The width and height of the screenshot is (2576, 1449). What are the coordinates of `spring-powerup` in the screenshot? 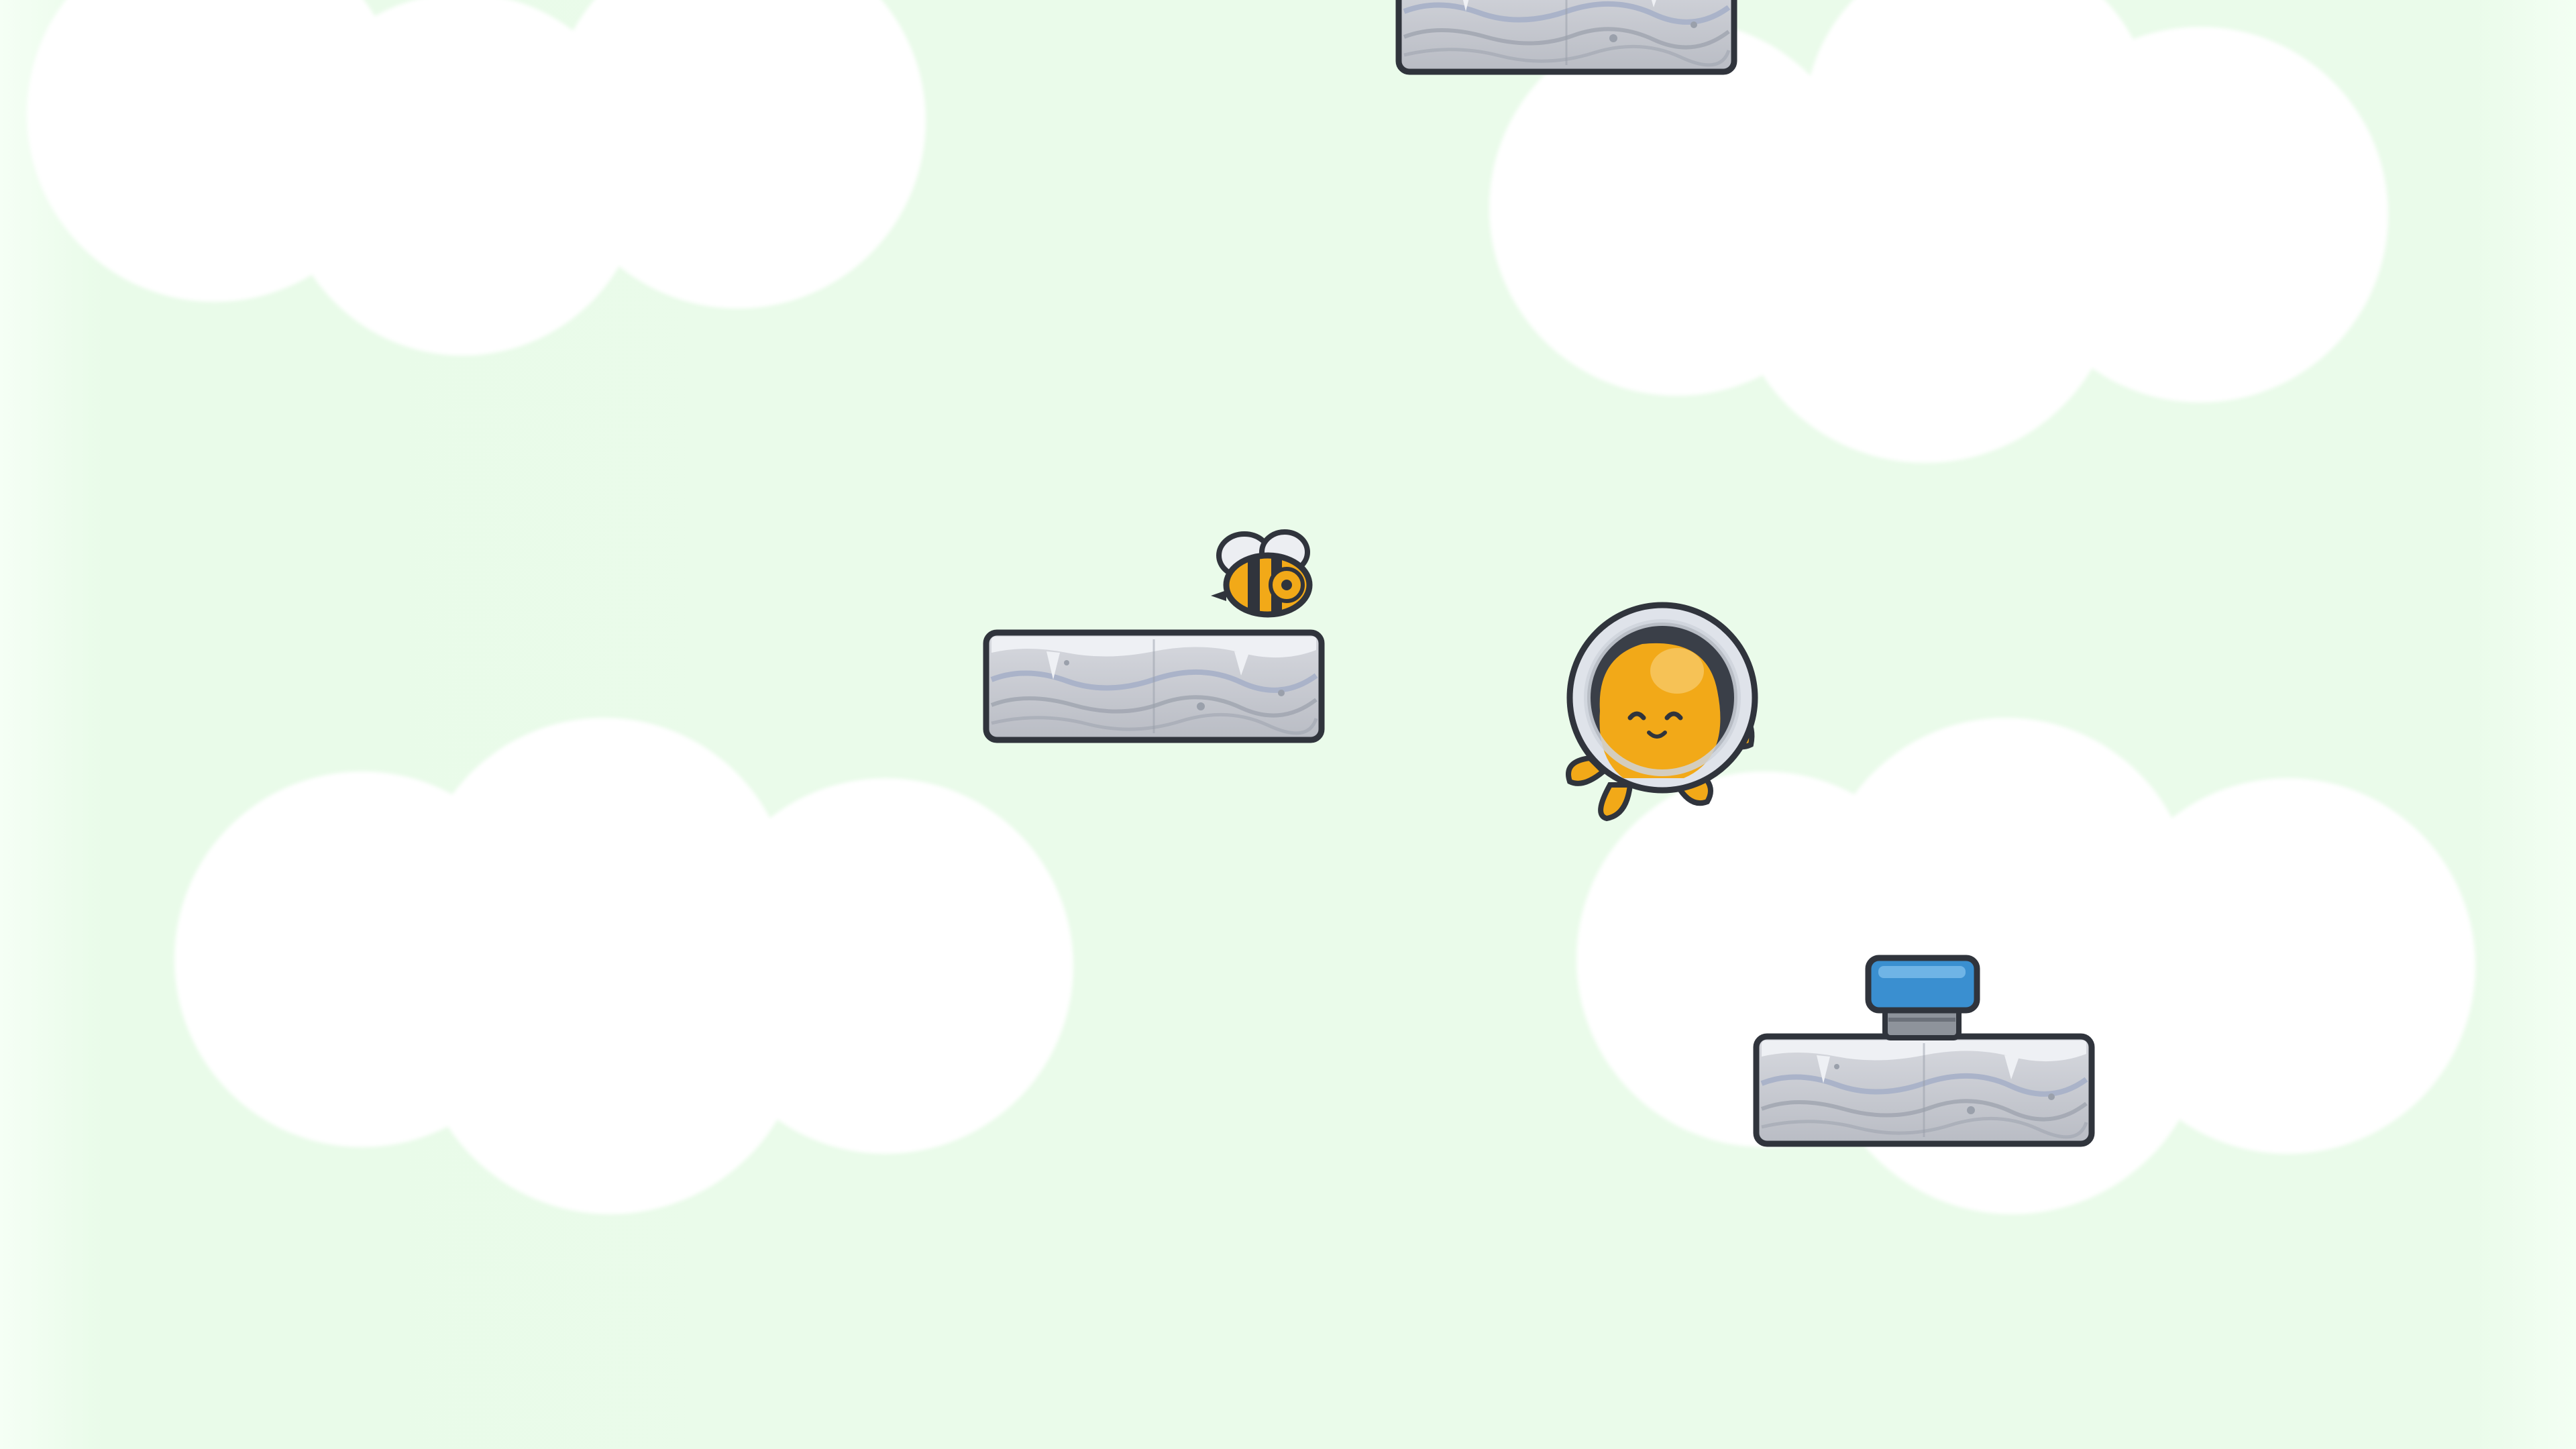 It's located at (1922, 997).